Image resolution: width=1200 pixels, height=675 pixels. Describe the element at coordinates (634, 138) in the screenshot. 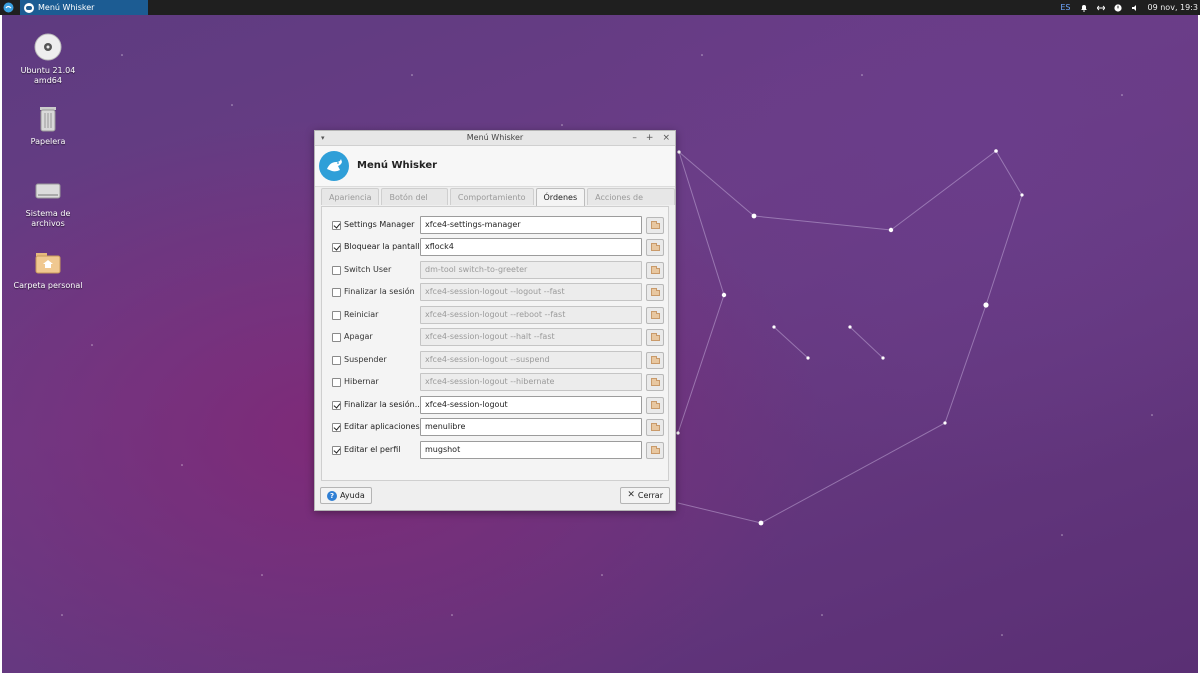

I see `minimize-button: –` at that location.